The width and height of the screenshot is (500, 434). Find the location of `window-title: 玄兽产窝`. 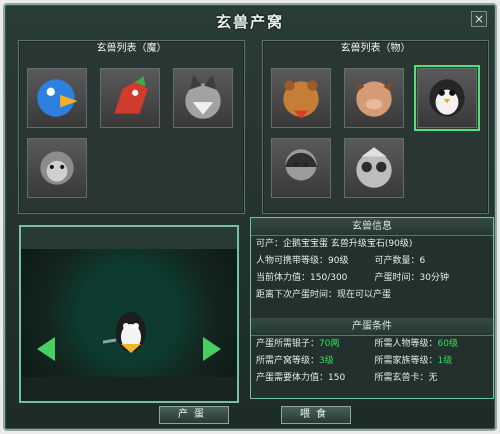

window-title: 玄兽产窝 is located at coordinates (249, 22).